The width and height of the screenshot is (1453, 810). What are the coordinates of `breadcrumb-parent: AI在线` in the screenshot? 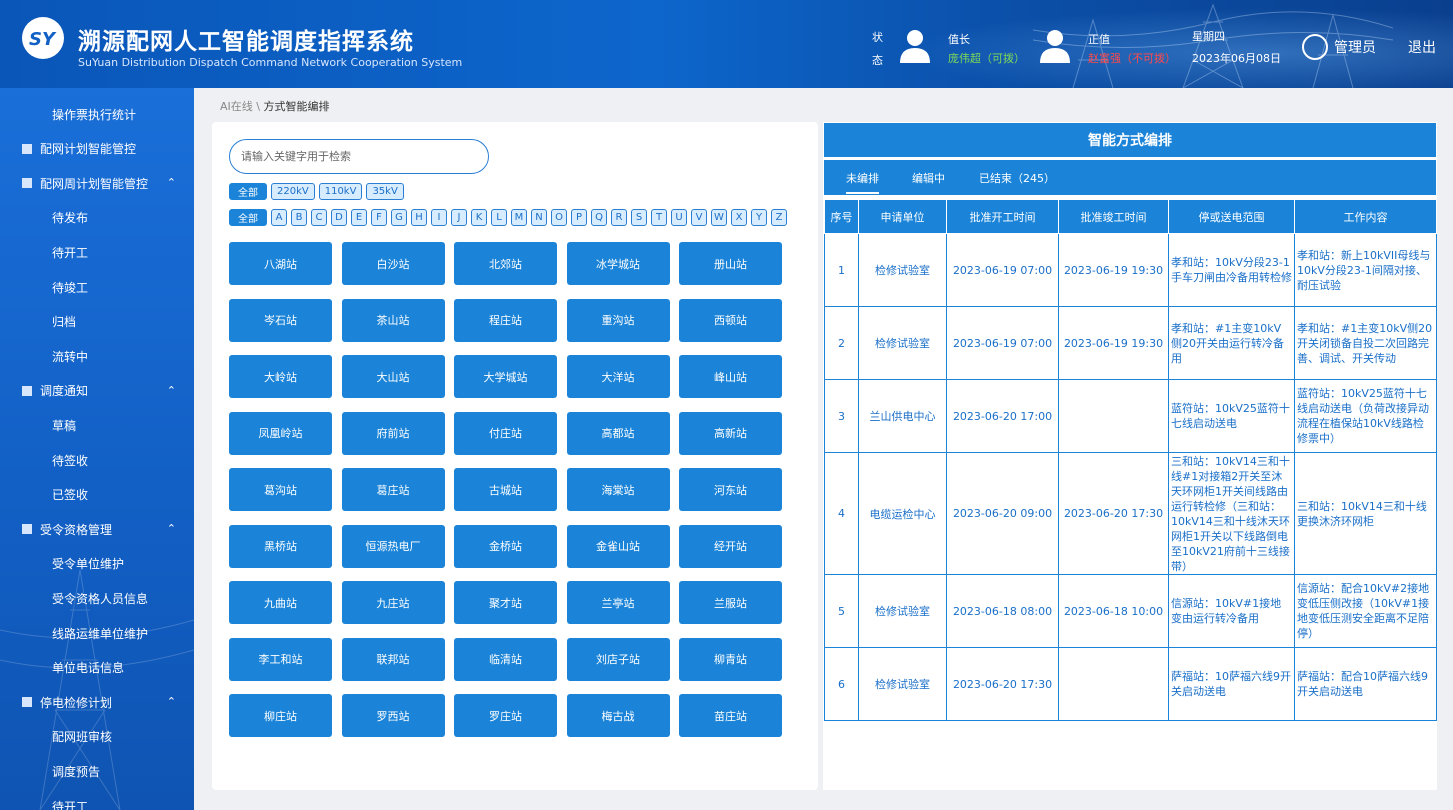 It's located at (236, 106).